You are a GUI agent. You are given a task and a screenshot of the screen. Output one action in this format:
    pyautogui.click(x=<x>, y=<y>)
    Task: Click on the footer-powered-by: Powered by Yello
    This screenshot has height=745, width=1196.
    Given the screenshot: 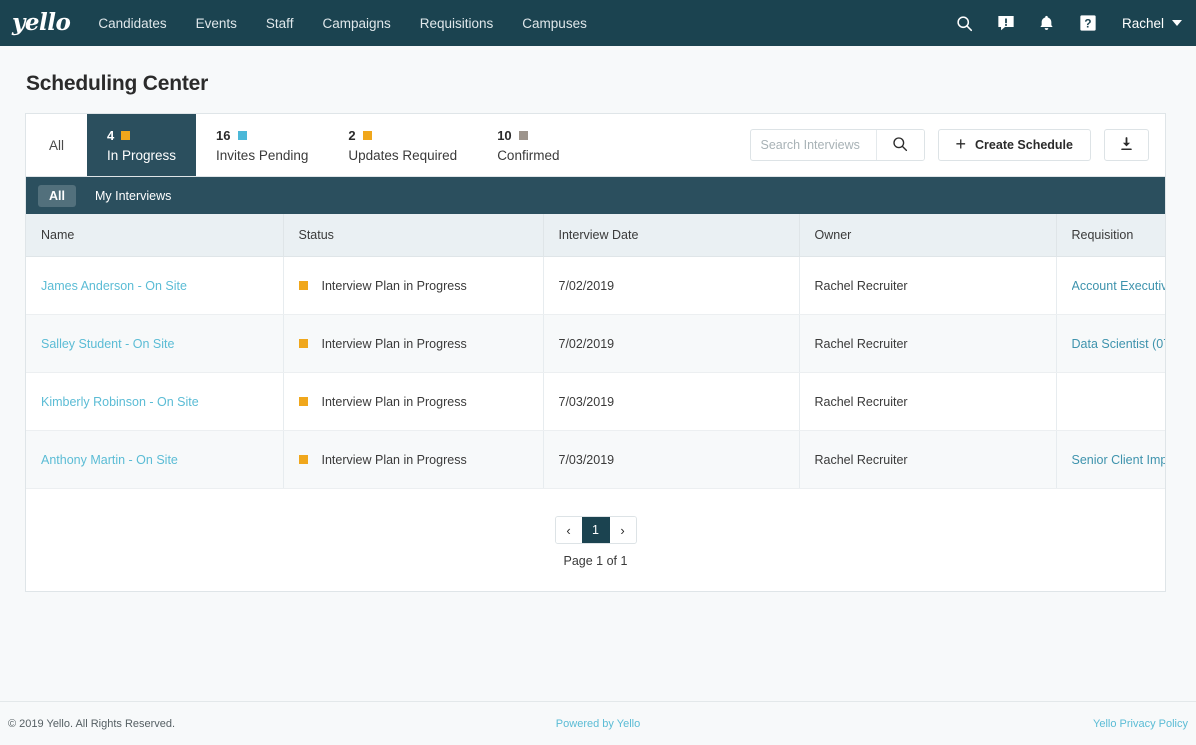 What is the action you would take?
    pyautogui.click(x=598, y=724)
    